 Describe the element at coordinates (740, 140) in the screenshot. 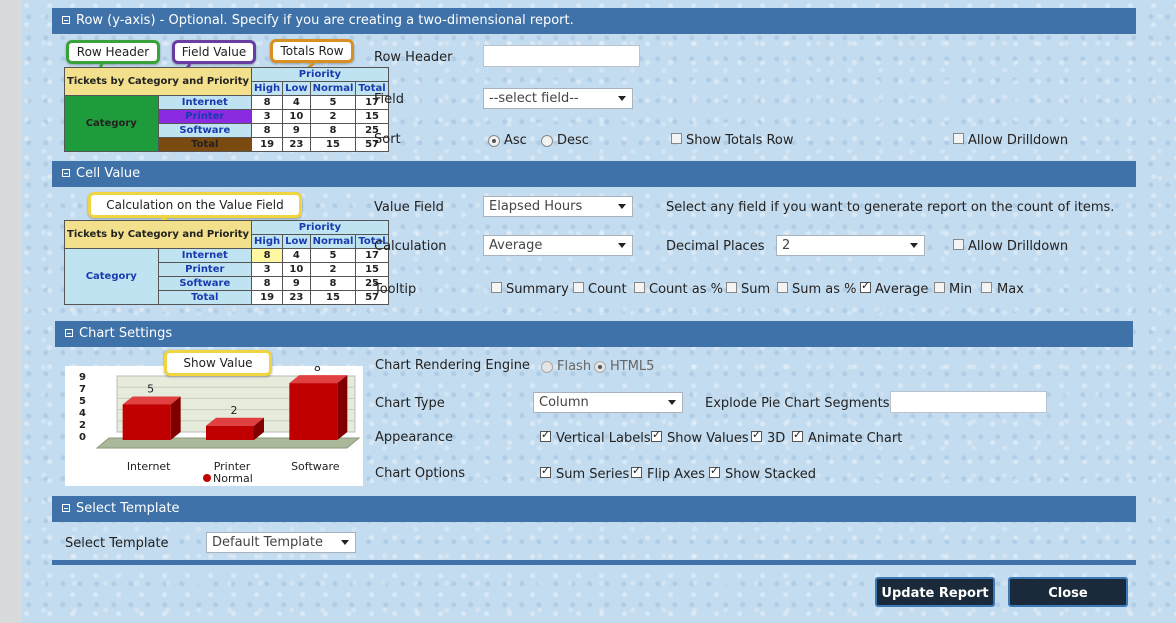

I see `show-totals-label: Show Totals Row` at that location.